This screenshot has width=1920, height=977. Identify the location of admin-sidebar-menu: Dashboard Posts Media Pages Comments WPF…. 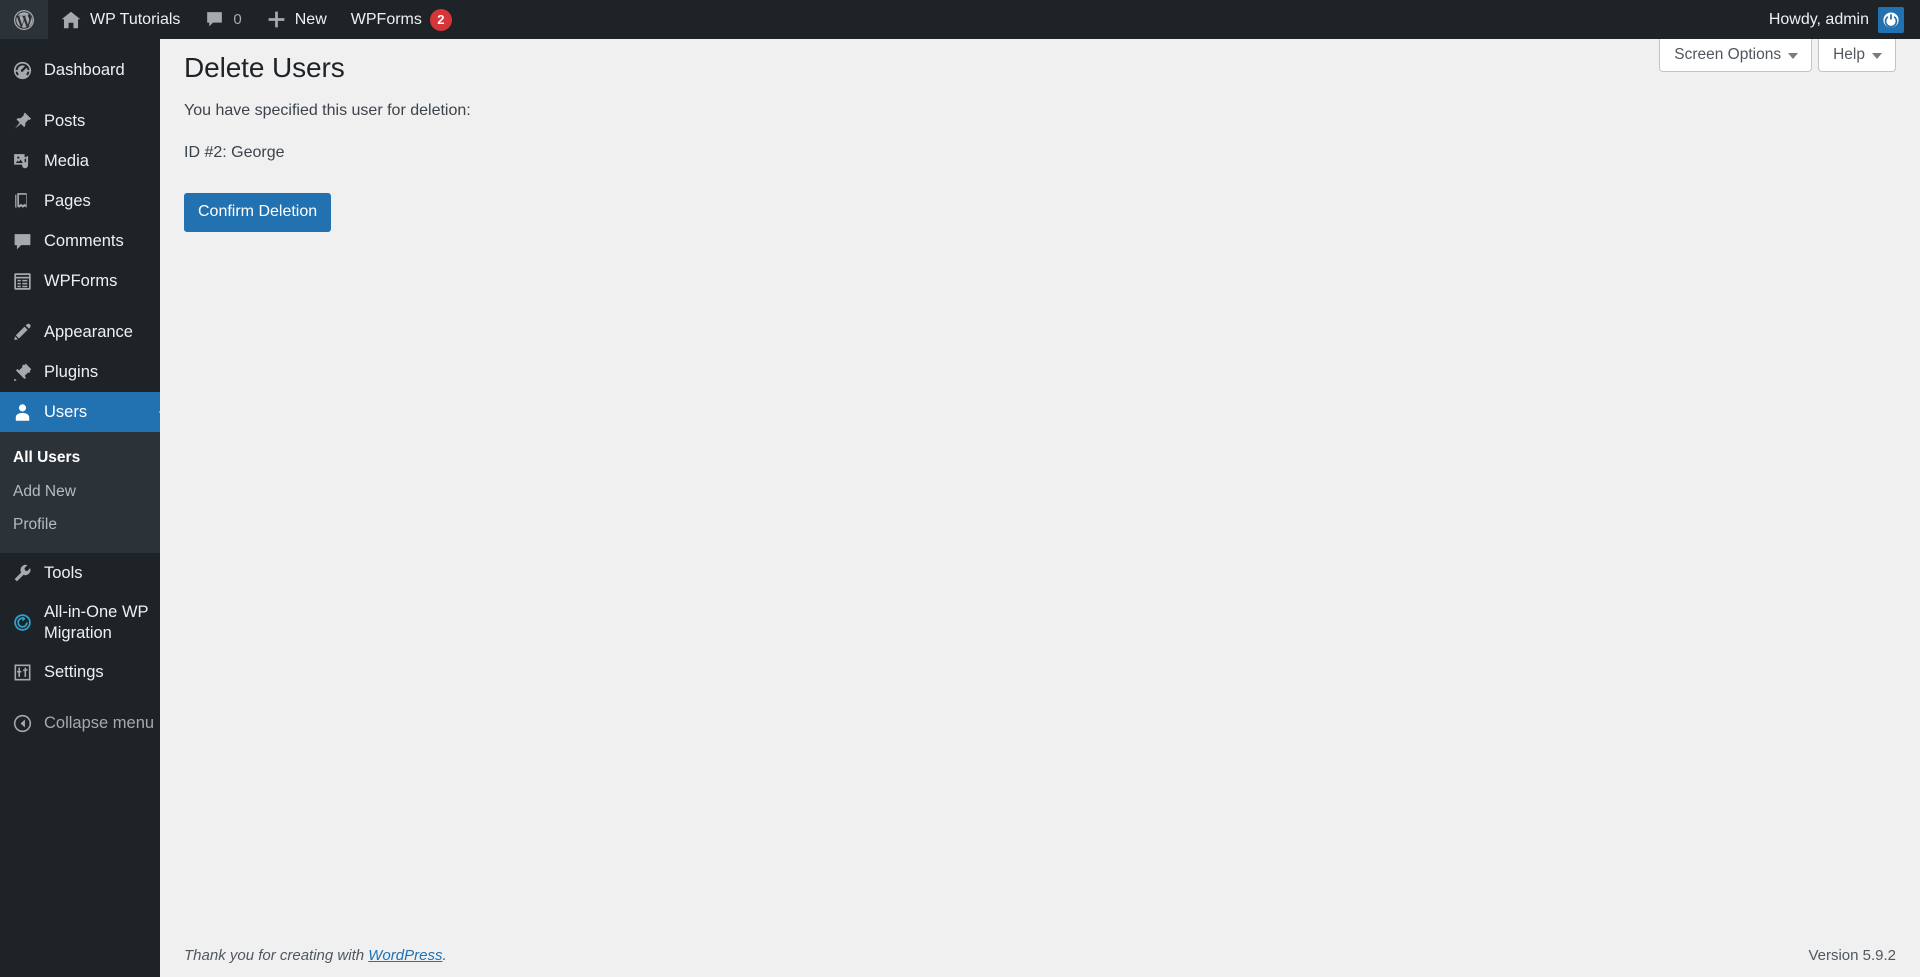
(84, 508).